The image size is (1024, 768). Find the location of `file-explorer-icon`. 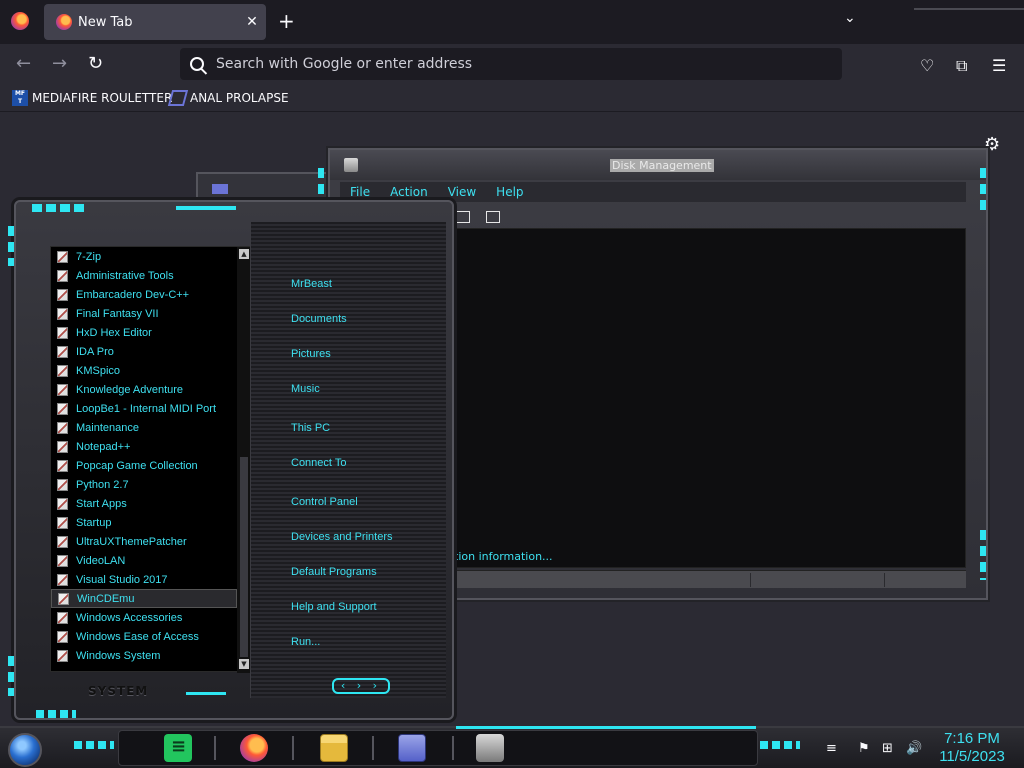

file-explorer-icon is located at coordinates (334, 748).